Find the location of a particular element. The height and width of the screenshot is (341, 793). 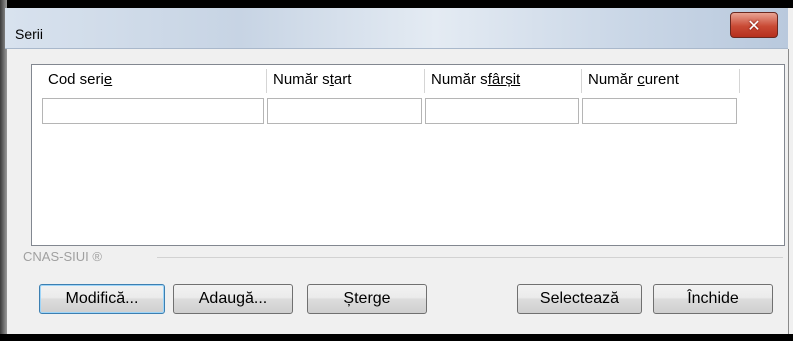

column-header-numar-sfarsit: Număr sfârșit is located at coordinates (503, 81).